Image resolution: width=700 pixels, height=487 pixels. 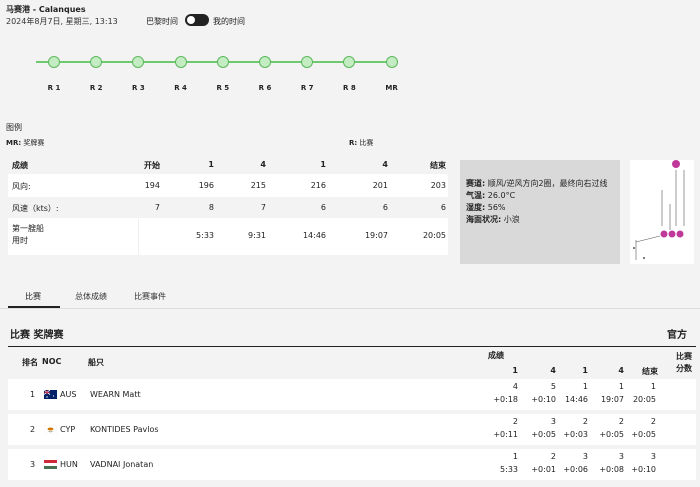 I want to click on mark-position: 3, so click(x=621, y=456).